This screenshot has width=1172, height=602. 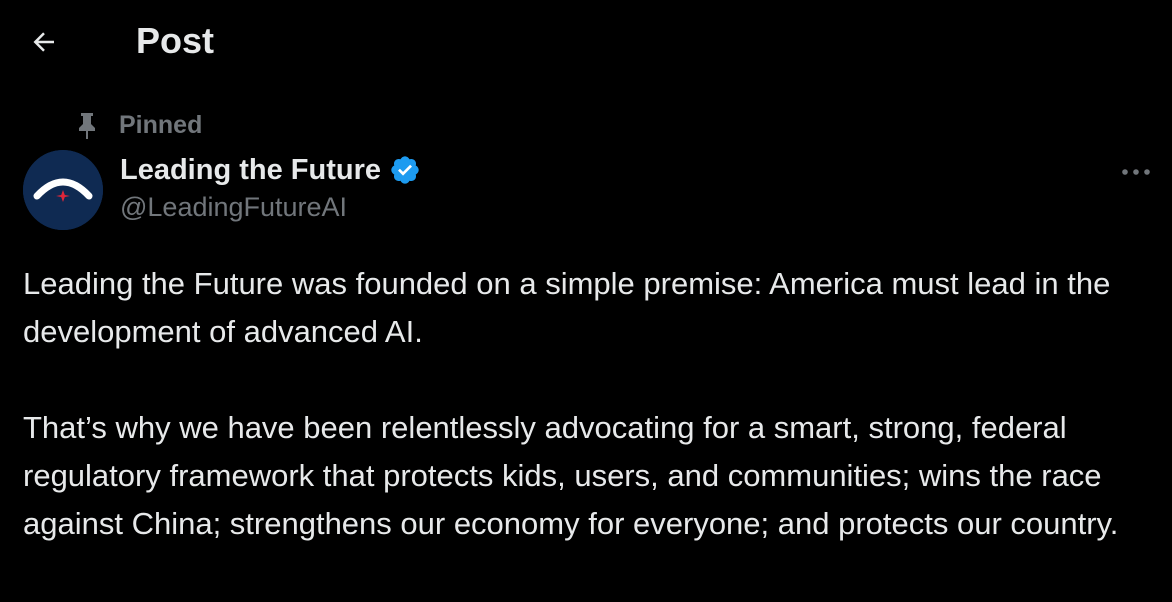 I want to click on verified-badge-icon, so click(x=405, y=170).